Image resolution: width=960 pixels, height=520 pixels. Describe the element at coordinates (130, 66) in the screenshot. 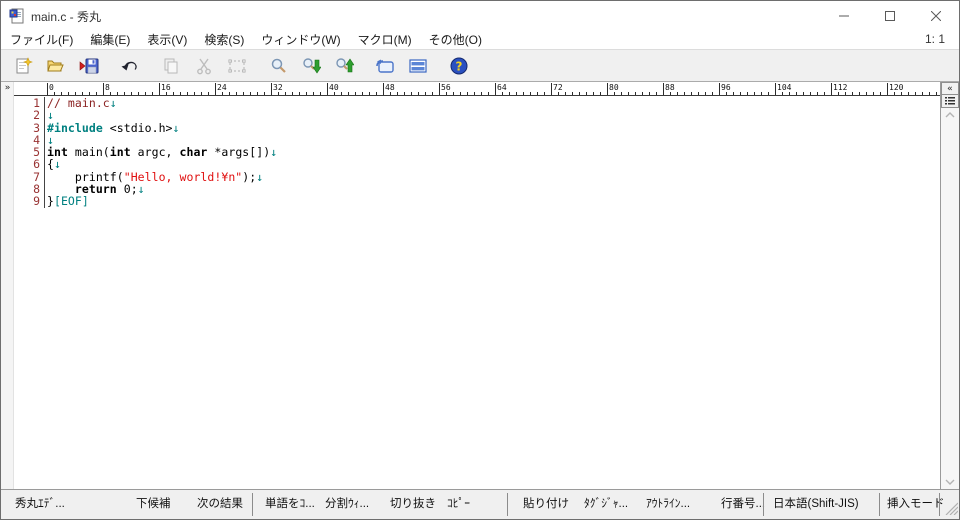

I see `undo-button` at that location.